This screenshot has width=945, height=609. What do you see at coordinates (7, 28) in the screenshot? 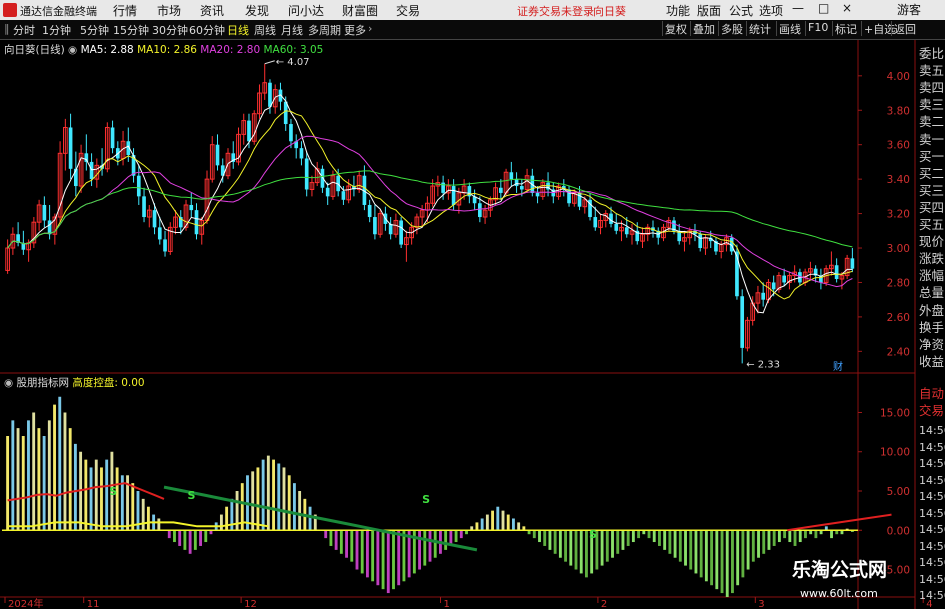
I see `toolbar-grip-icon: ‖` at bounding box center [7, 28].